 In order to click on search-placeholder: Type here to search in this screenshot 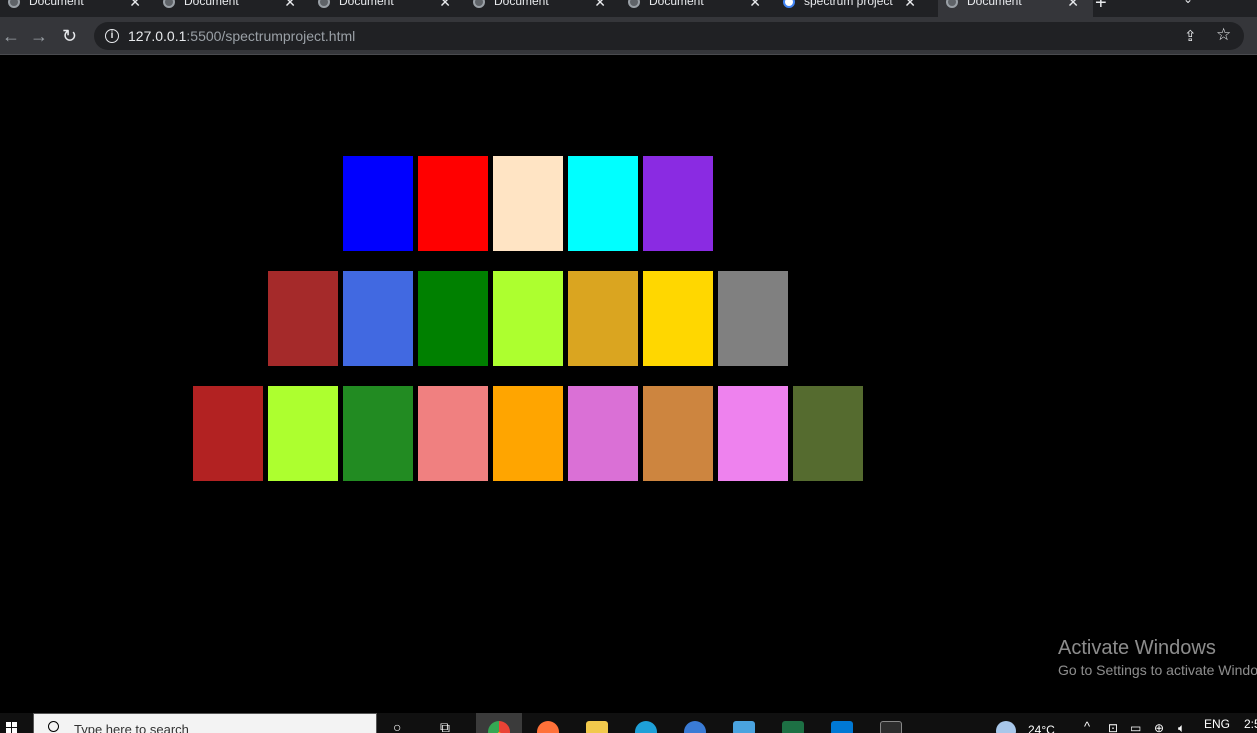, I will do `click(131, 727)`.